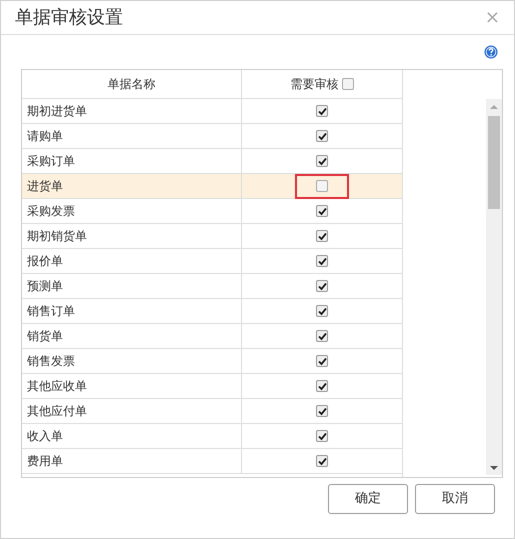 The height and width of the screenshot is (539, 515). I want to click on scrollbar, so click(494, 287).